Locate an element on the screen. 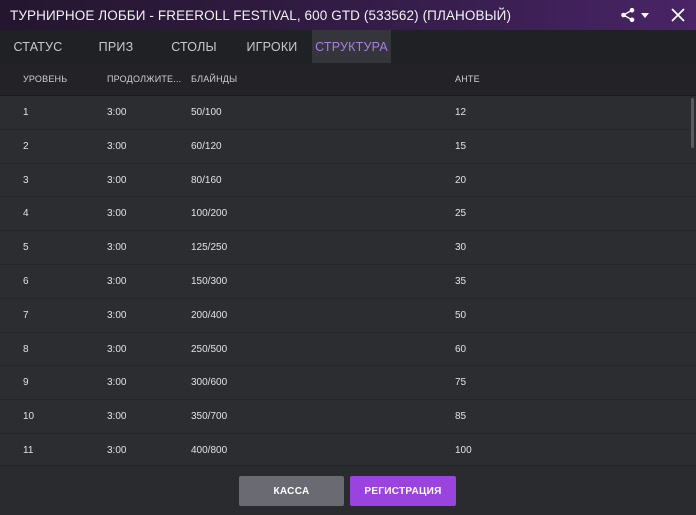  cell-level: 1 is located at coordinates (26, 112).